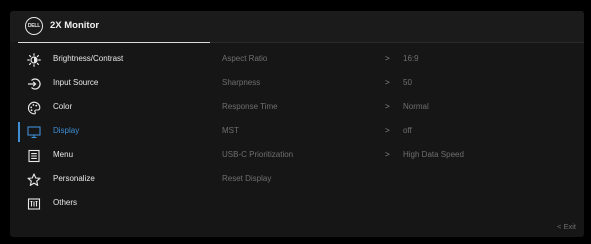  I want to click on setting-name: USB-C Prioritization, so click(258, 154).